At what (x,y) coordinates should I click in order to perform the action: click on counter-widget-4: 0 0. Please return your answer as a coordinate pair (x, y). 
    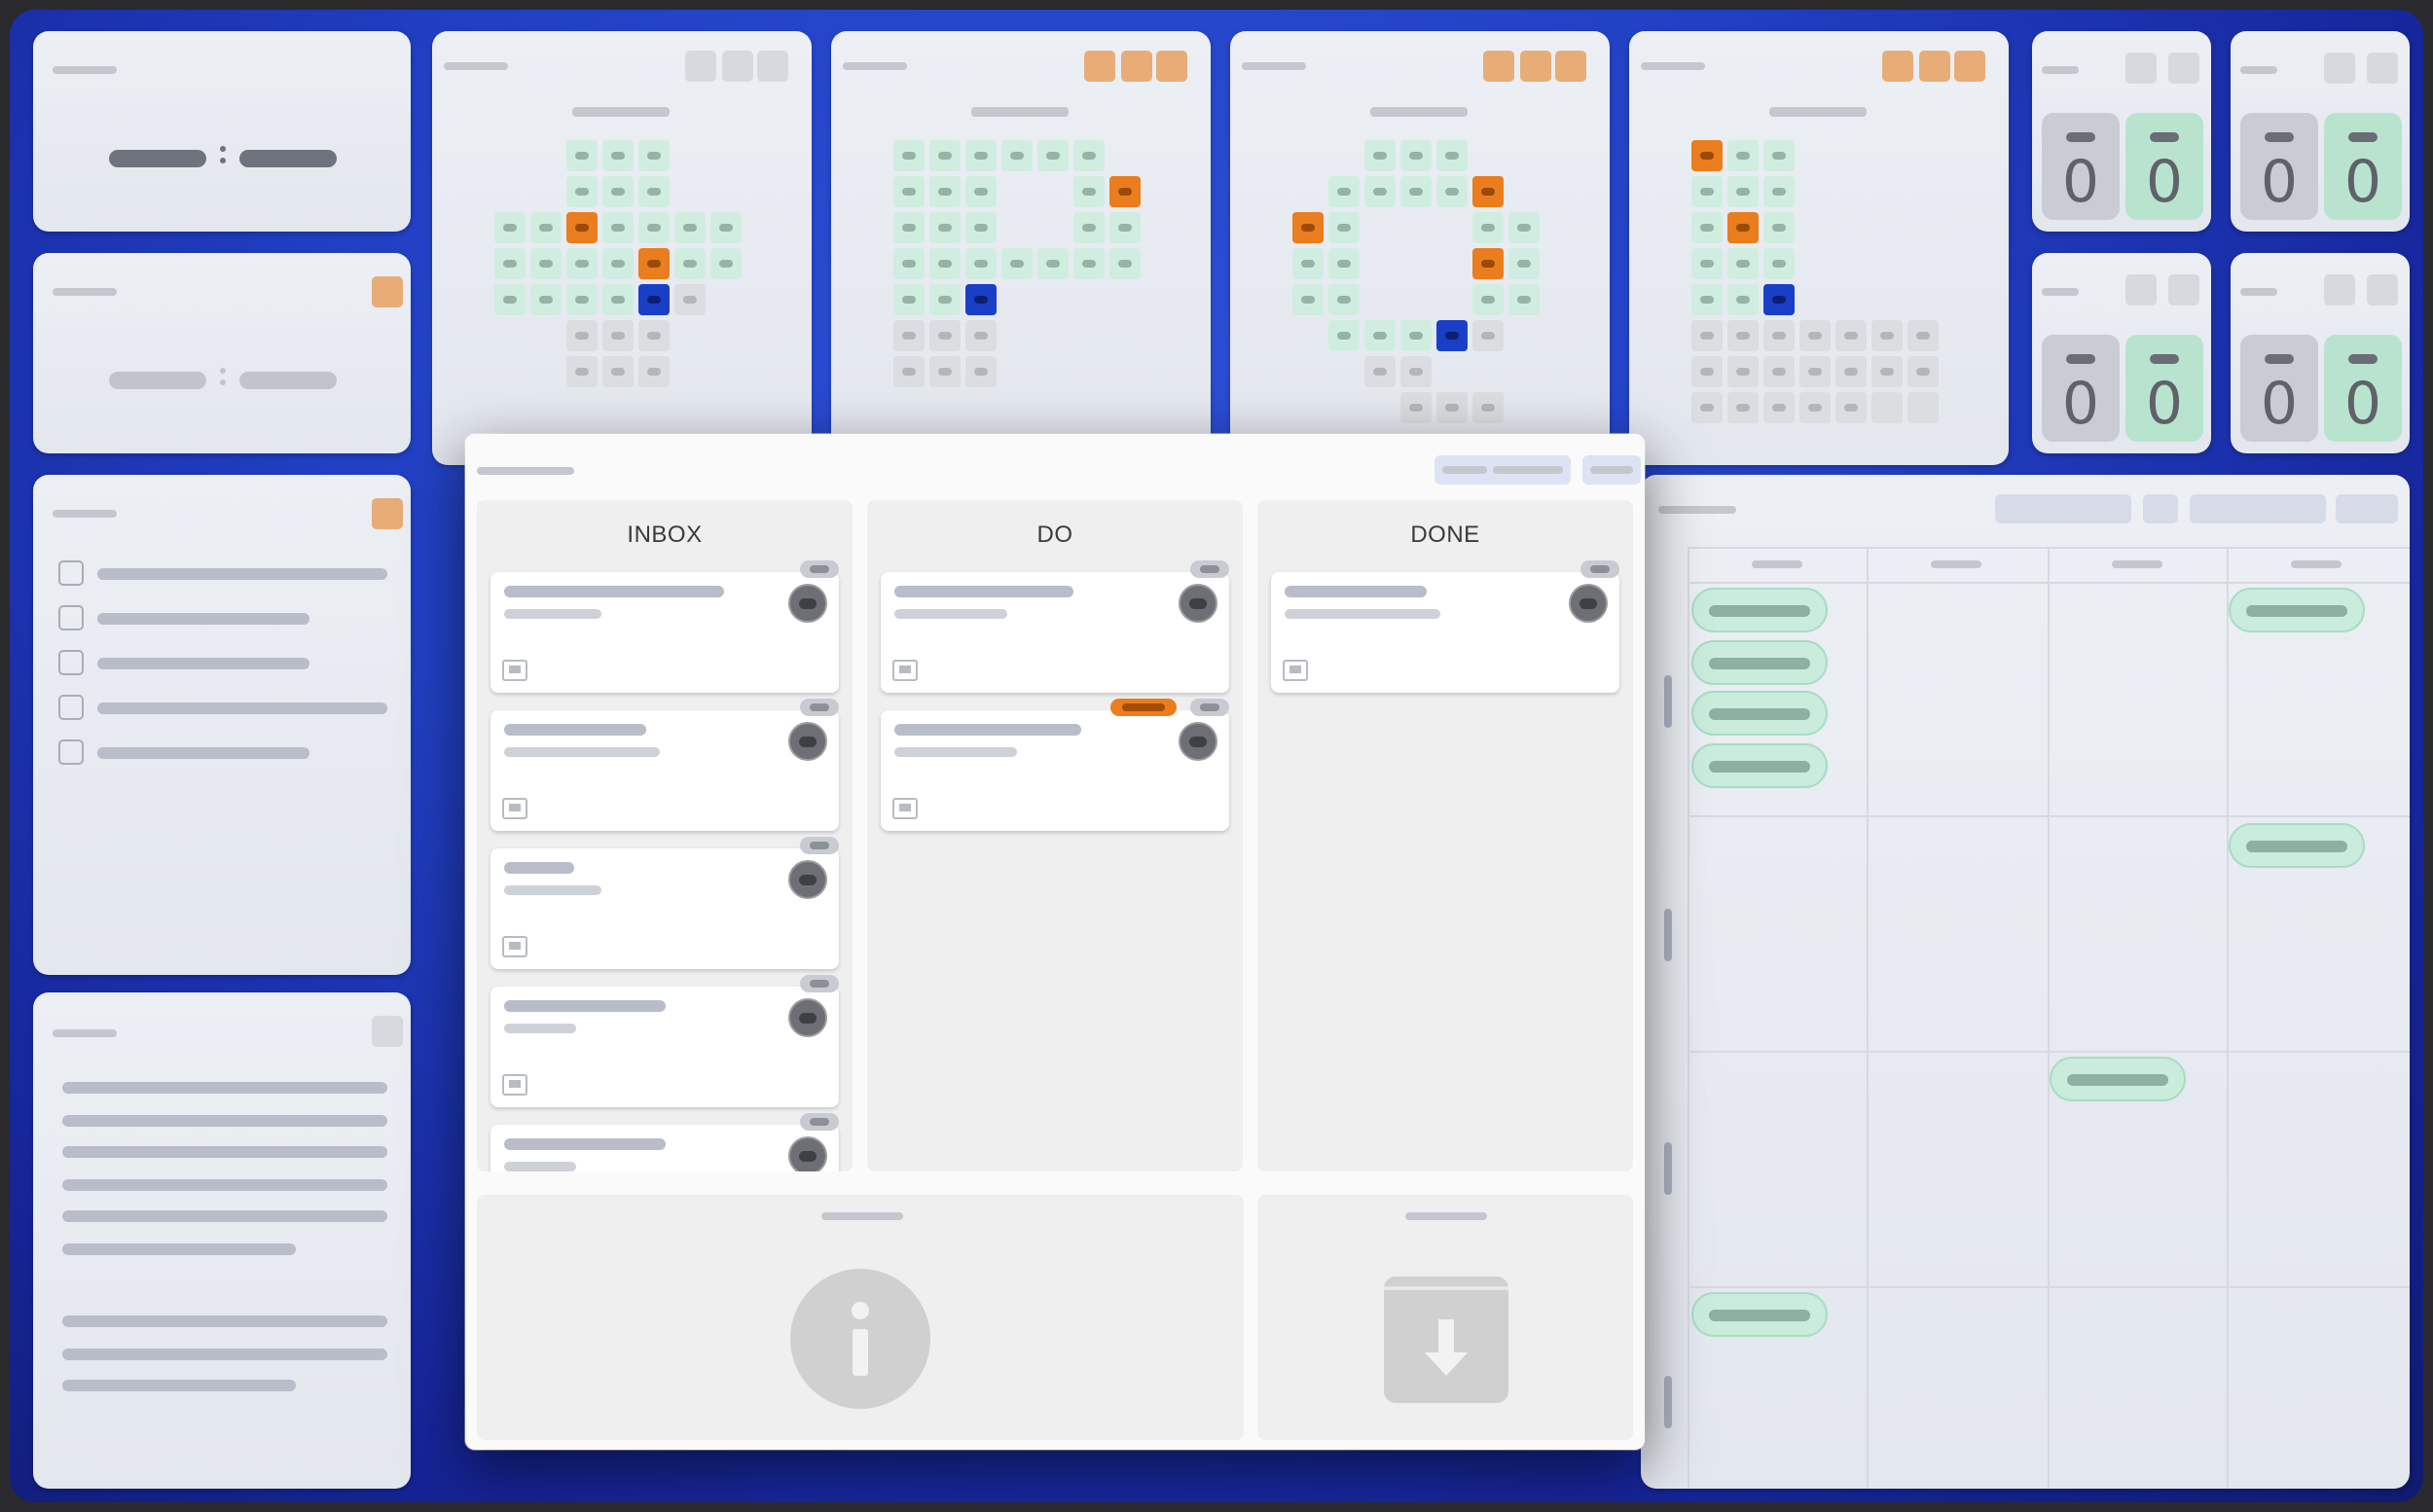
    Looking at the image, I should click on (2320, 353).